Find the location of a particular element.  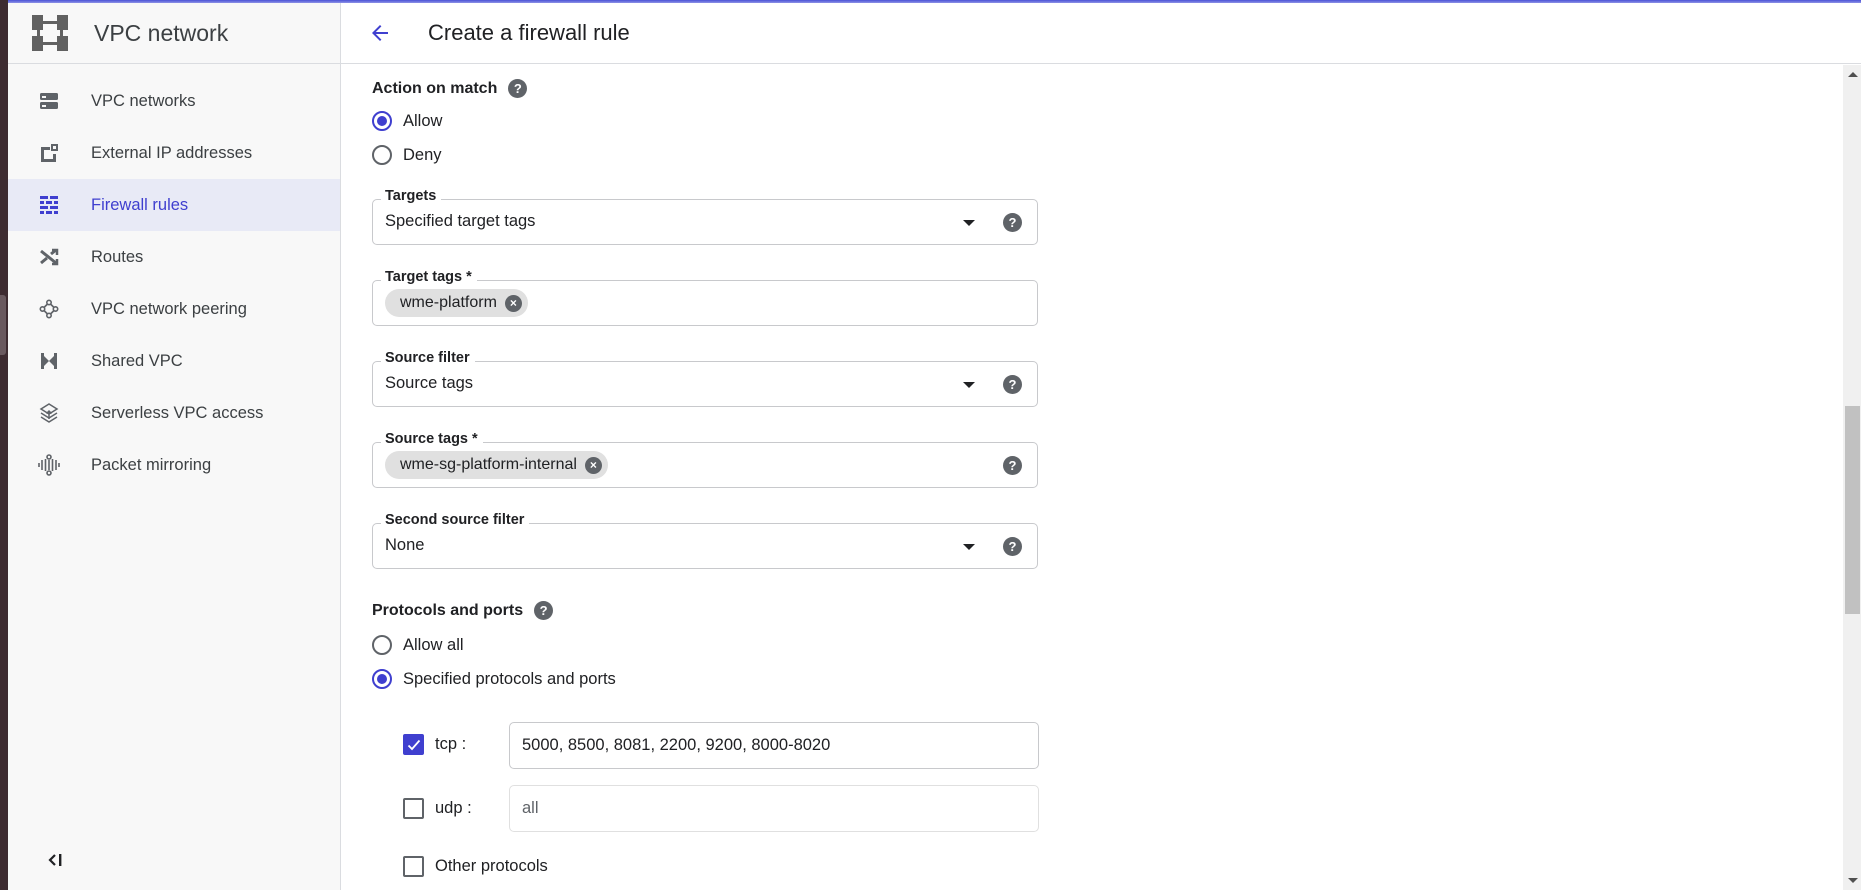

sidebar-item-external-ip-addresses: External IP addresses is located at coordinates (174, 153).